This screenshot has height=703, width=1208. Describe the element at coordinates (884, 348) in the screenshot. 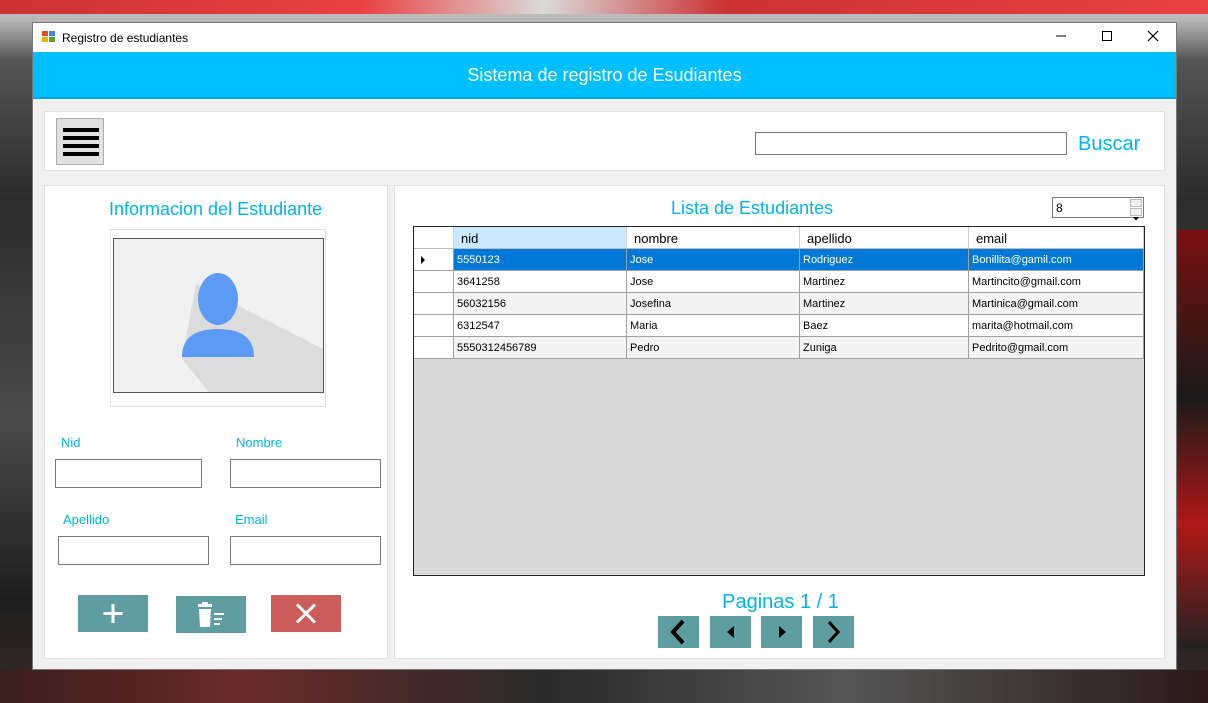

I see `cell-apellido: Zuniga` at that location.